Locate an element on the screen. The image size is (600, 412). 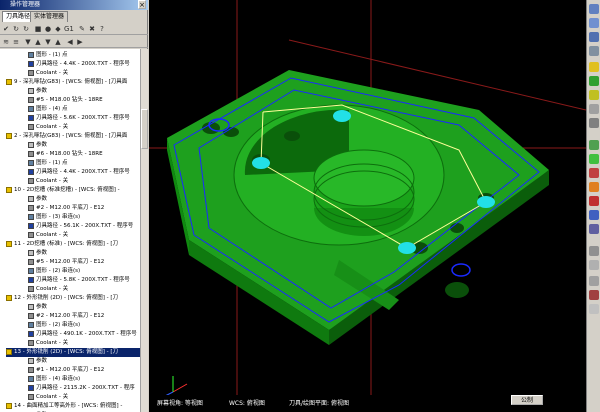
insert-arrow-up-icon: ▲ is located at coordinates (58, 42).